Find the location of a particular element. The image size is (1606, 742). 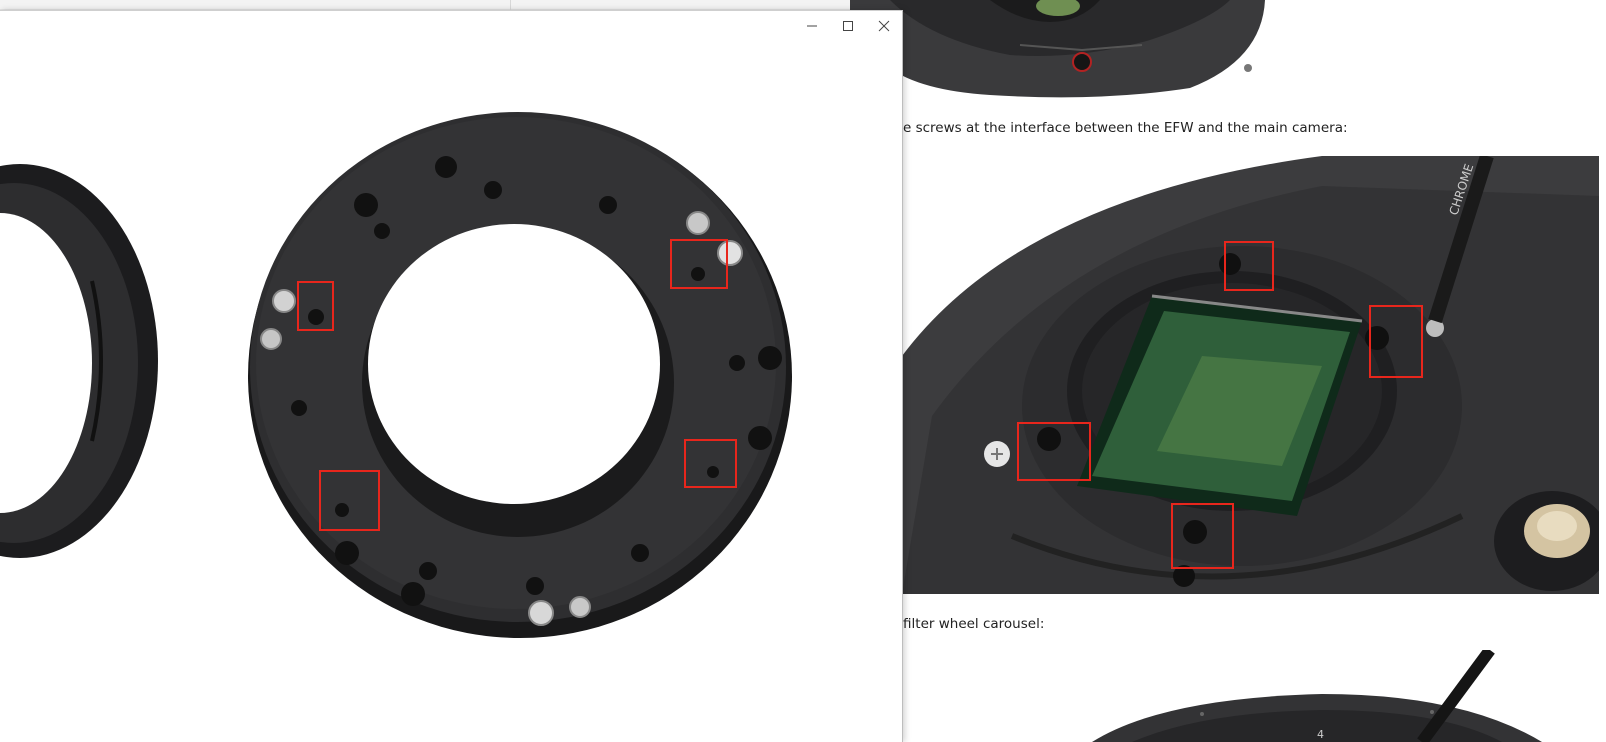

minimize-icon is located at coordinates (812, 26).